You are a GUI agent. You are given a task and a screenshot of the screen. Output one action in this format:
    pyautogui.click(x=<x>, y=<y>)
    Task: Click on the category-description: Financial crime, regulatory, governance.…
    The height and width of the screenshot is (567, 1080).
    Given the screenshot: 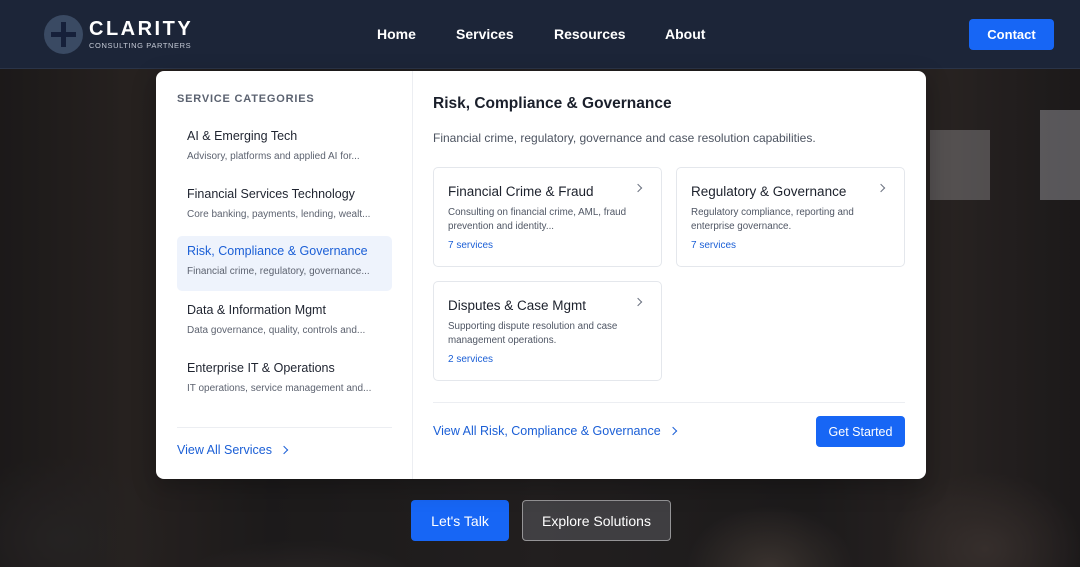 What is the action you would take?
    pyautogui.click(x=278, y=271)
    